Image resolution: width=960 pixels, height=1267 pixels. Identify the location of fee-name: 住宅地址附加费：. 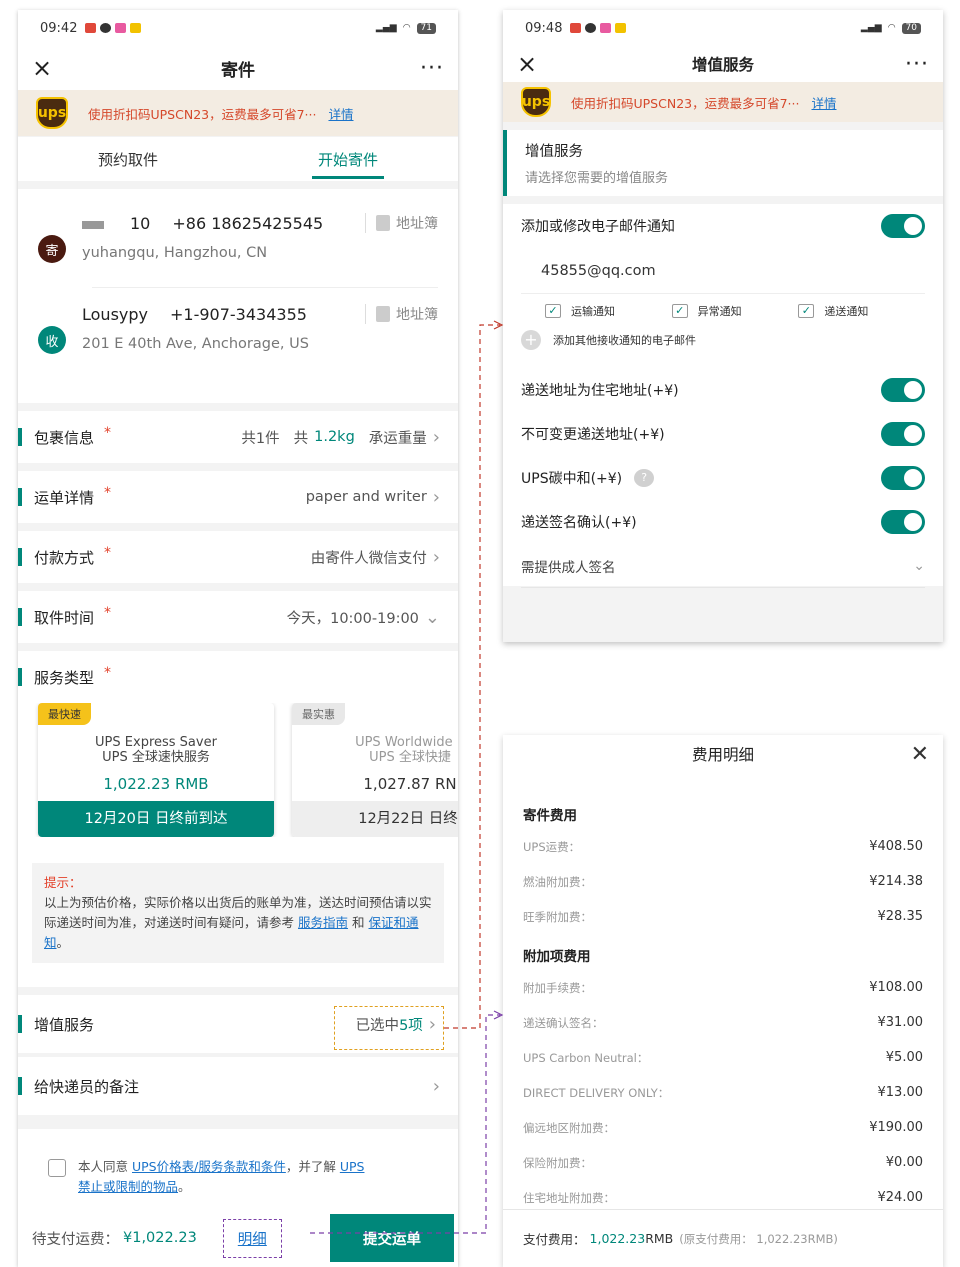
(569, 1197).